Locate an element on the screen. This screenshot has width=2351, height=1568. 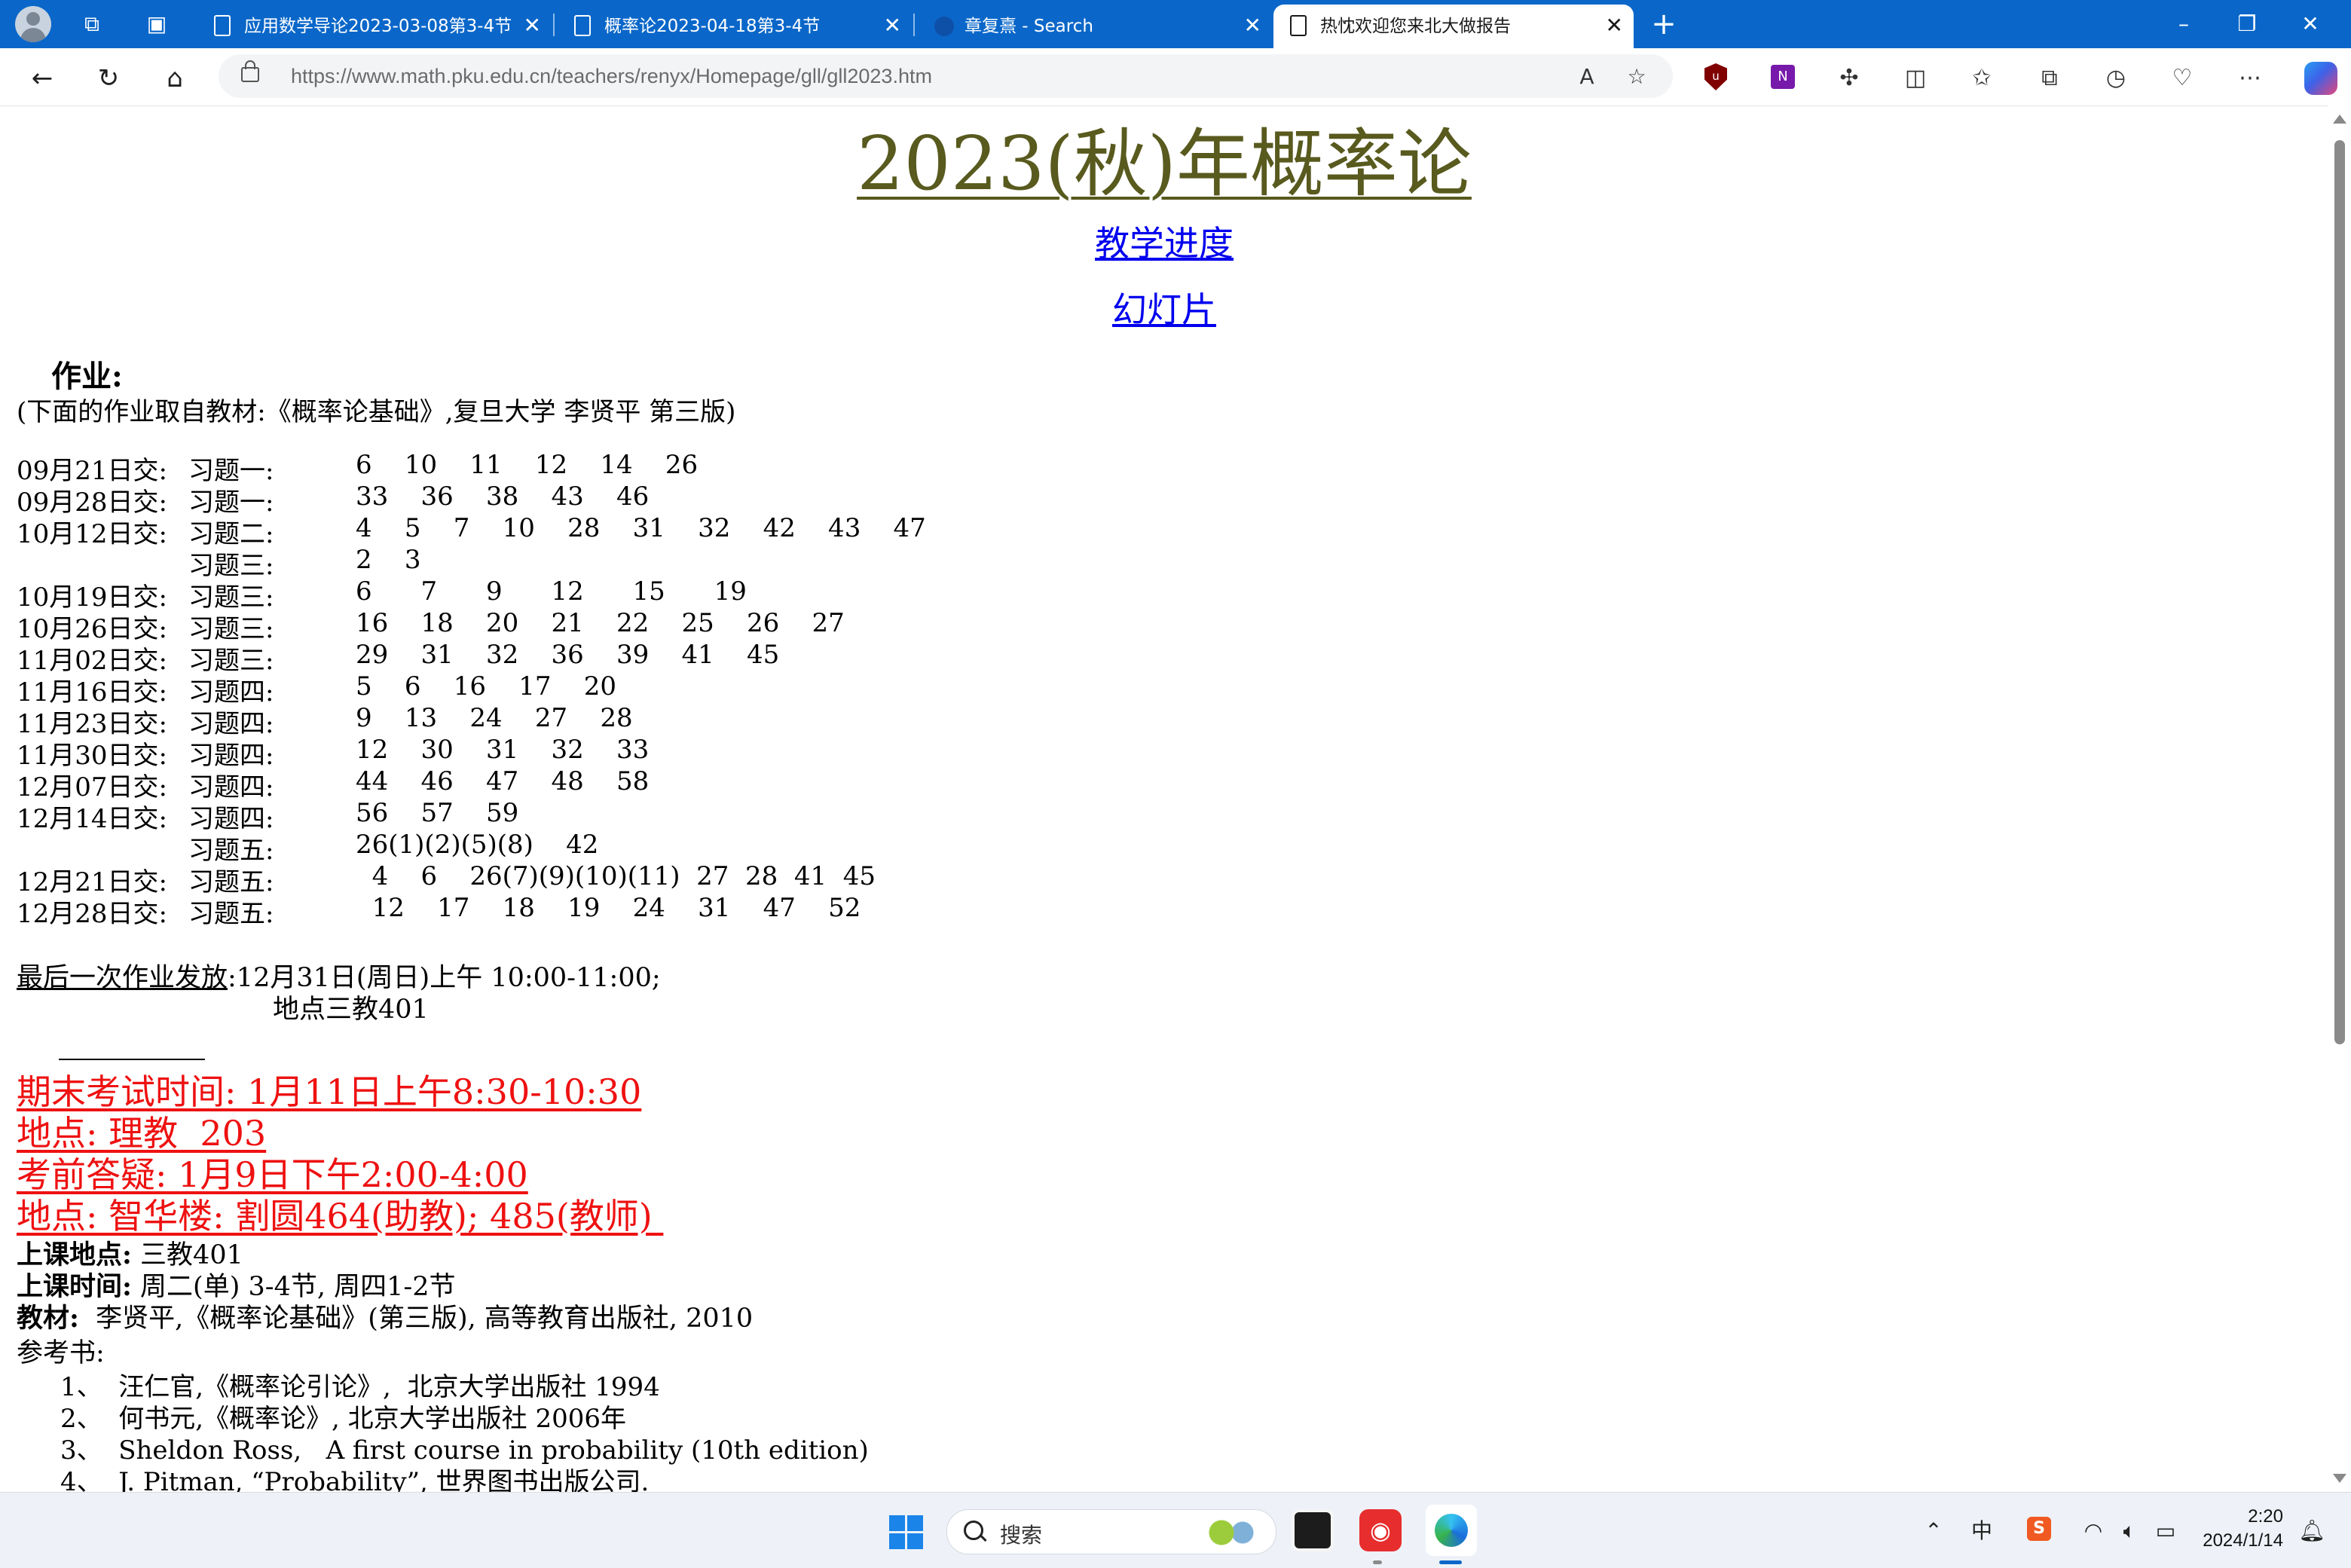
progress-link-row: 教学进度 is located at coordinates (1164, 243).